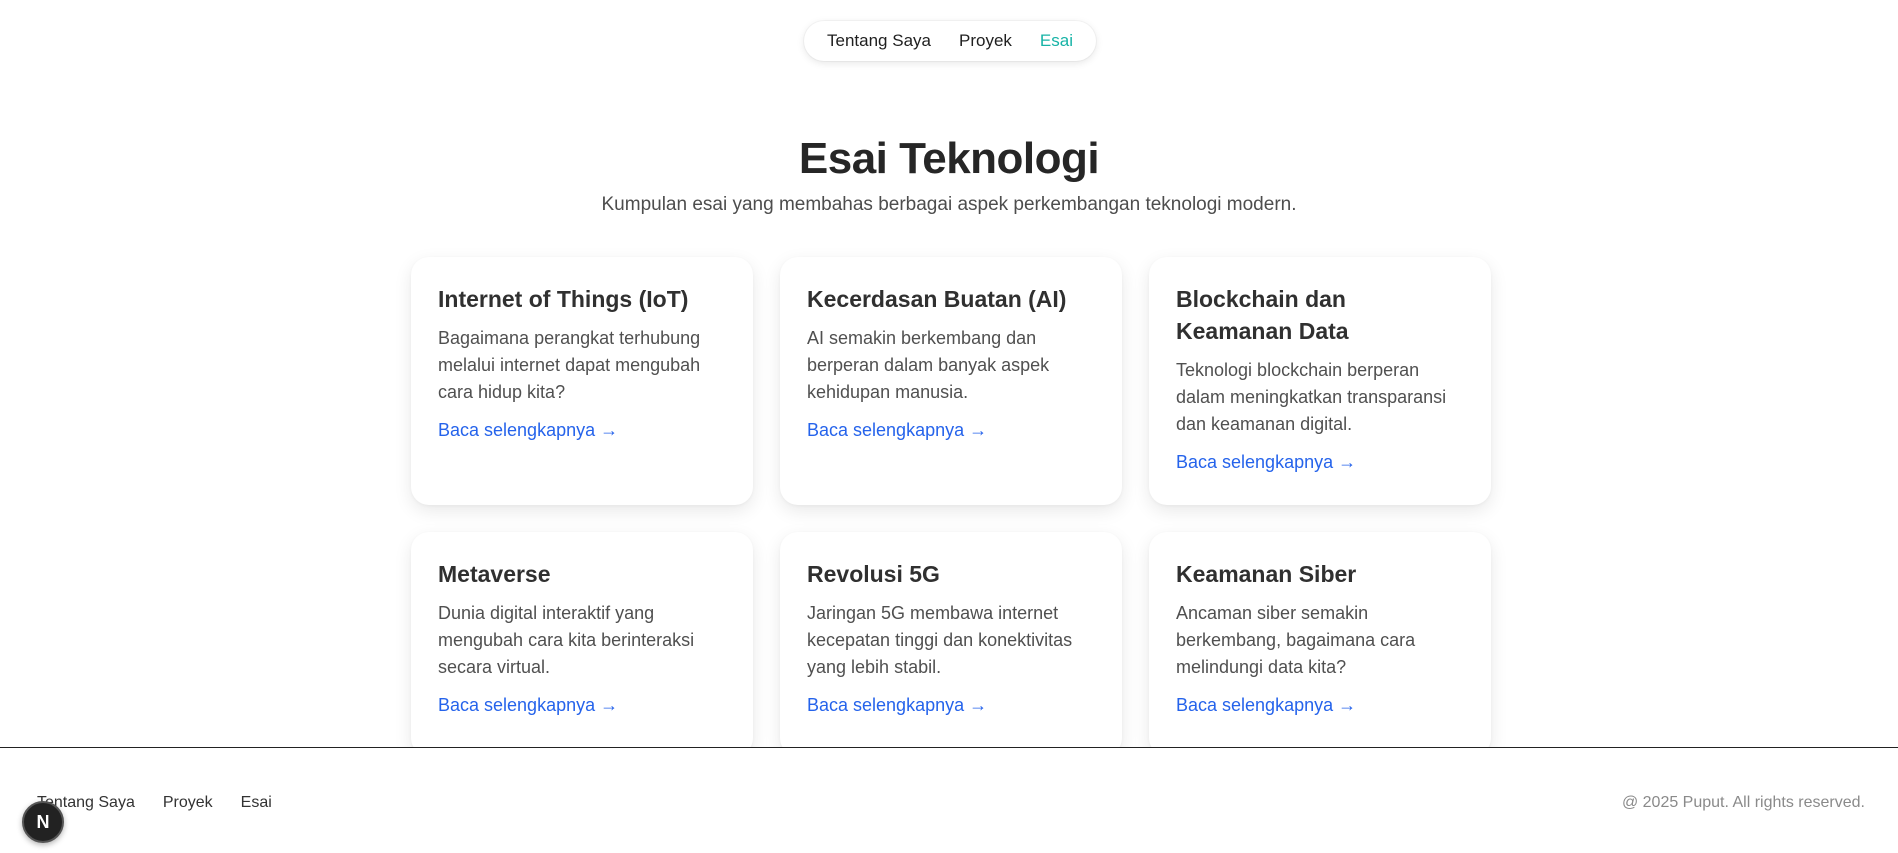 This screenshot has width=1898, height=853. I want to click on essay-card-title: Keamanan Siber, so click(1266, 574).